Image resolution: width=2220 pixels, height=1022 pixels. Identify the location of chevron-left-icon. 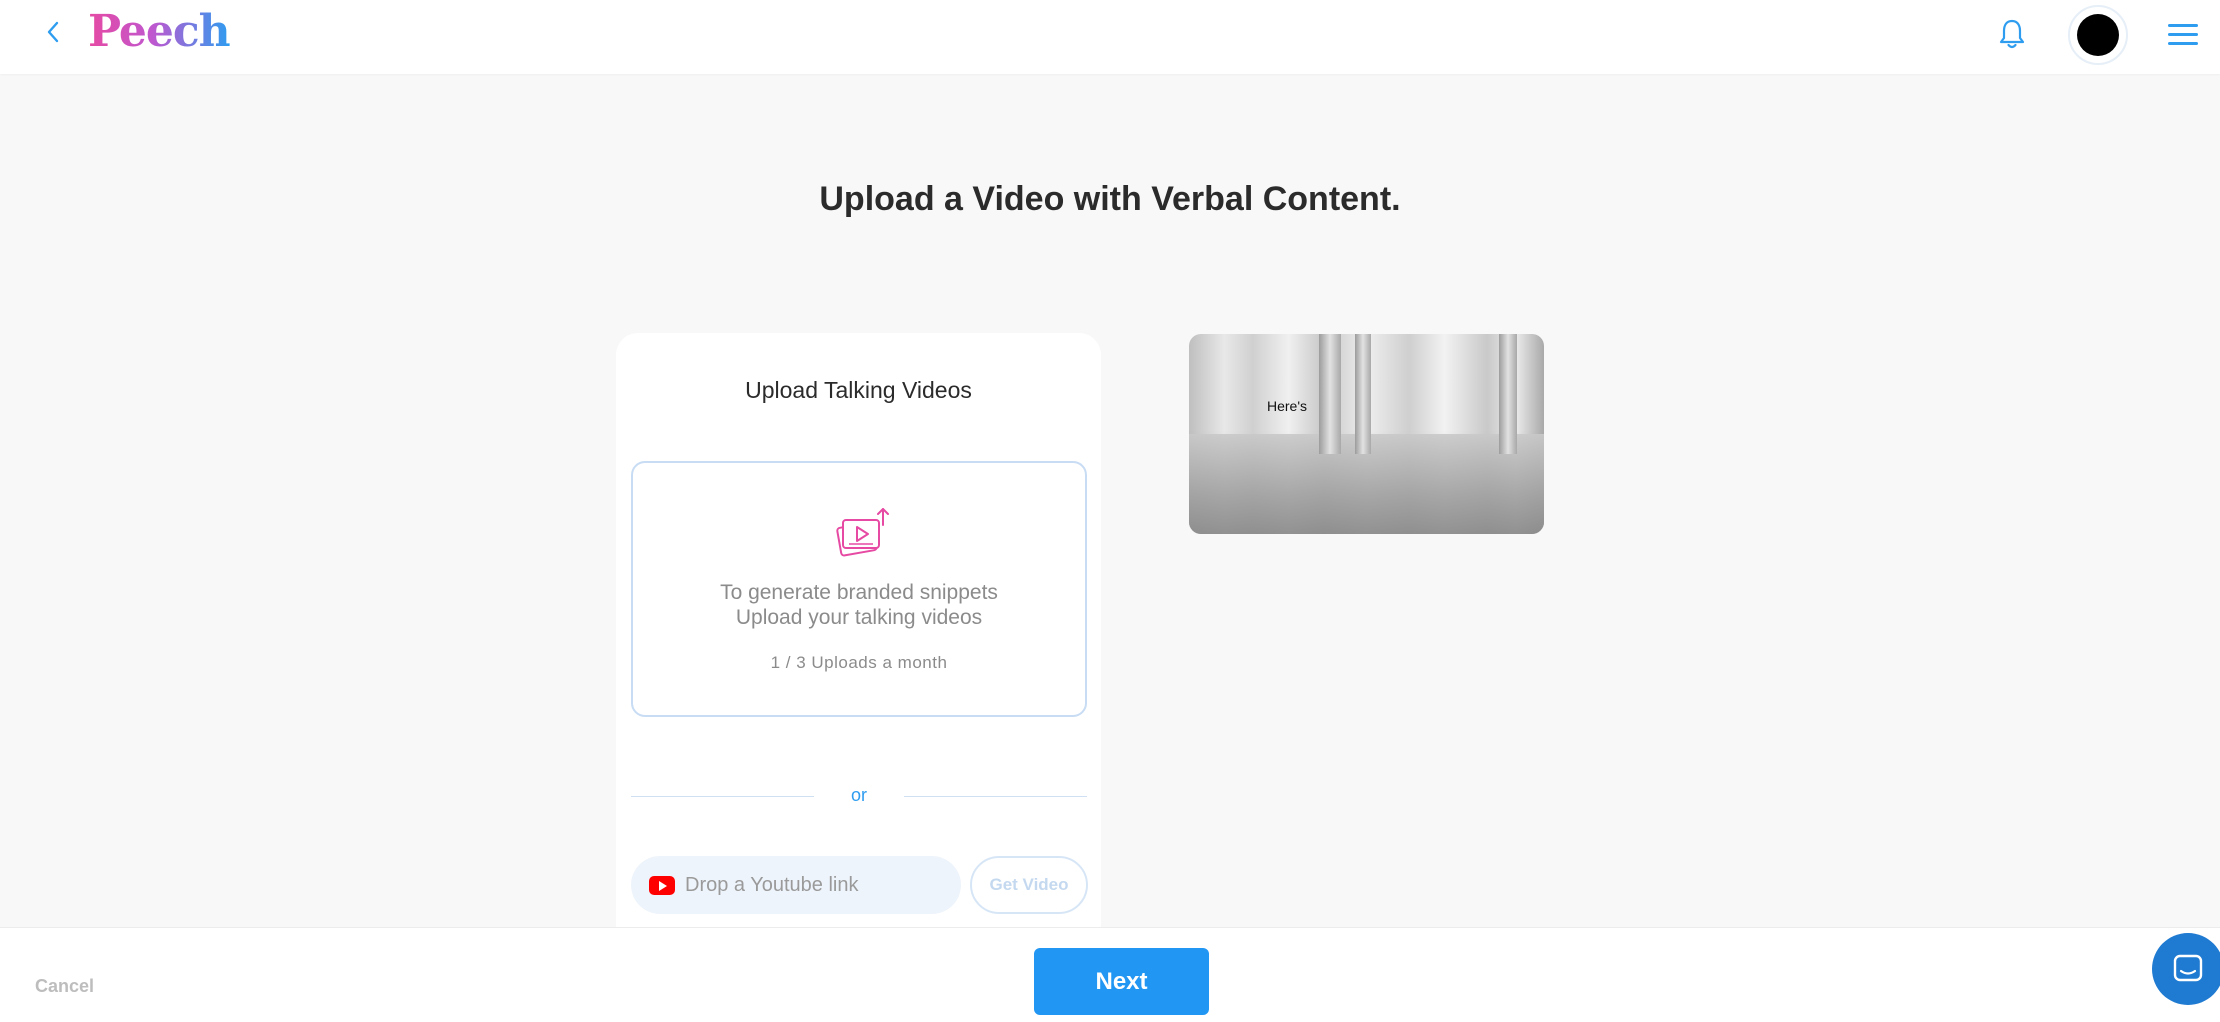
(53, 32).